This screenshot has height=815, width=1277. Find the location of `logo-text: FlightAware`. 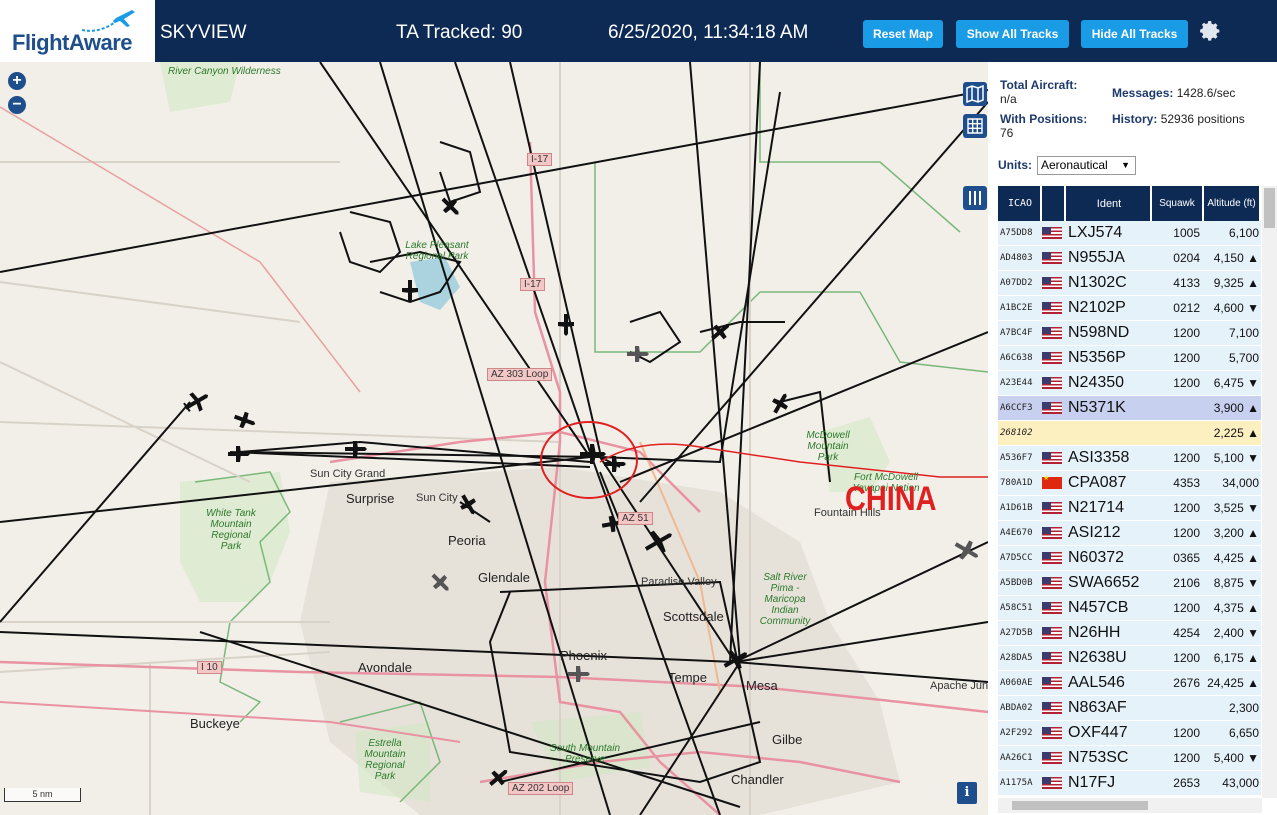

logo-text: FlightAware is located at coordinates (72, 42).